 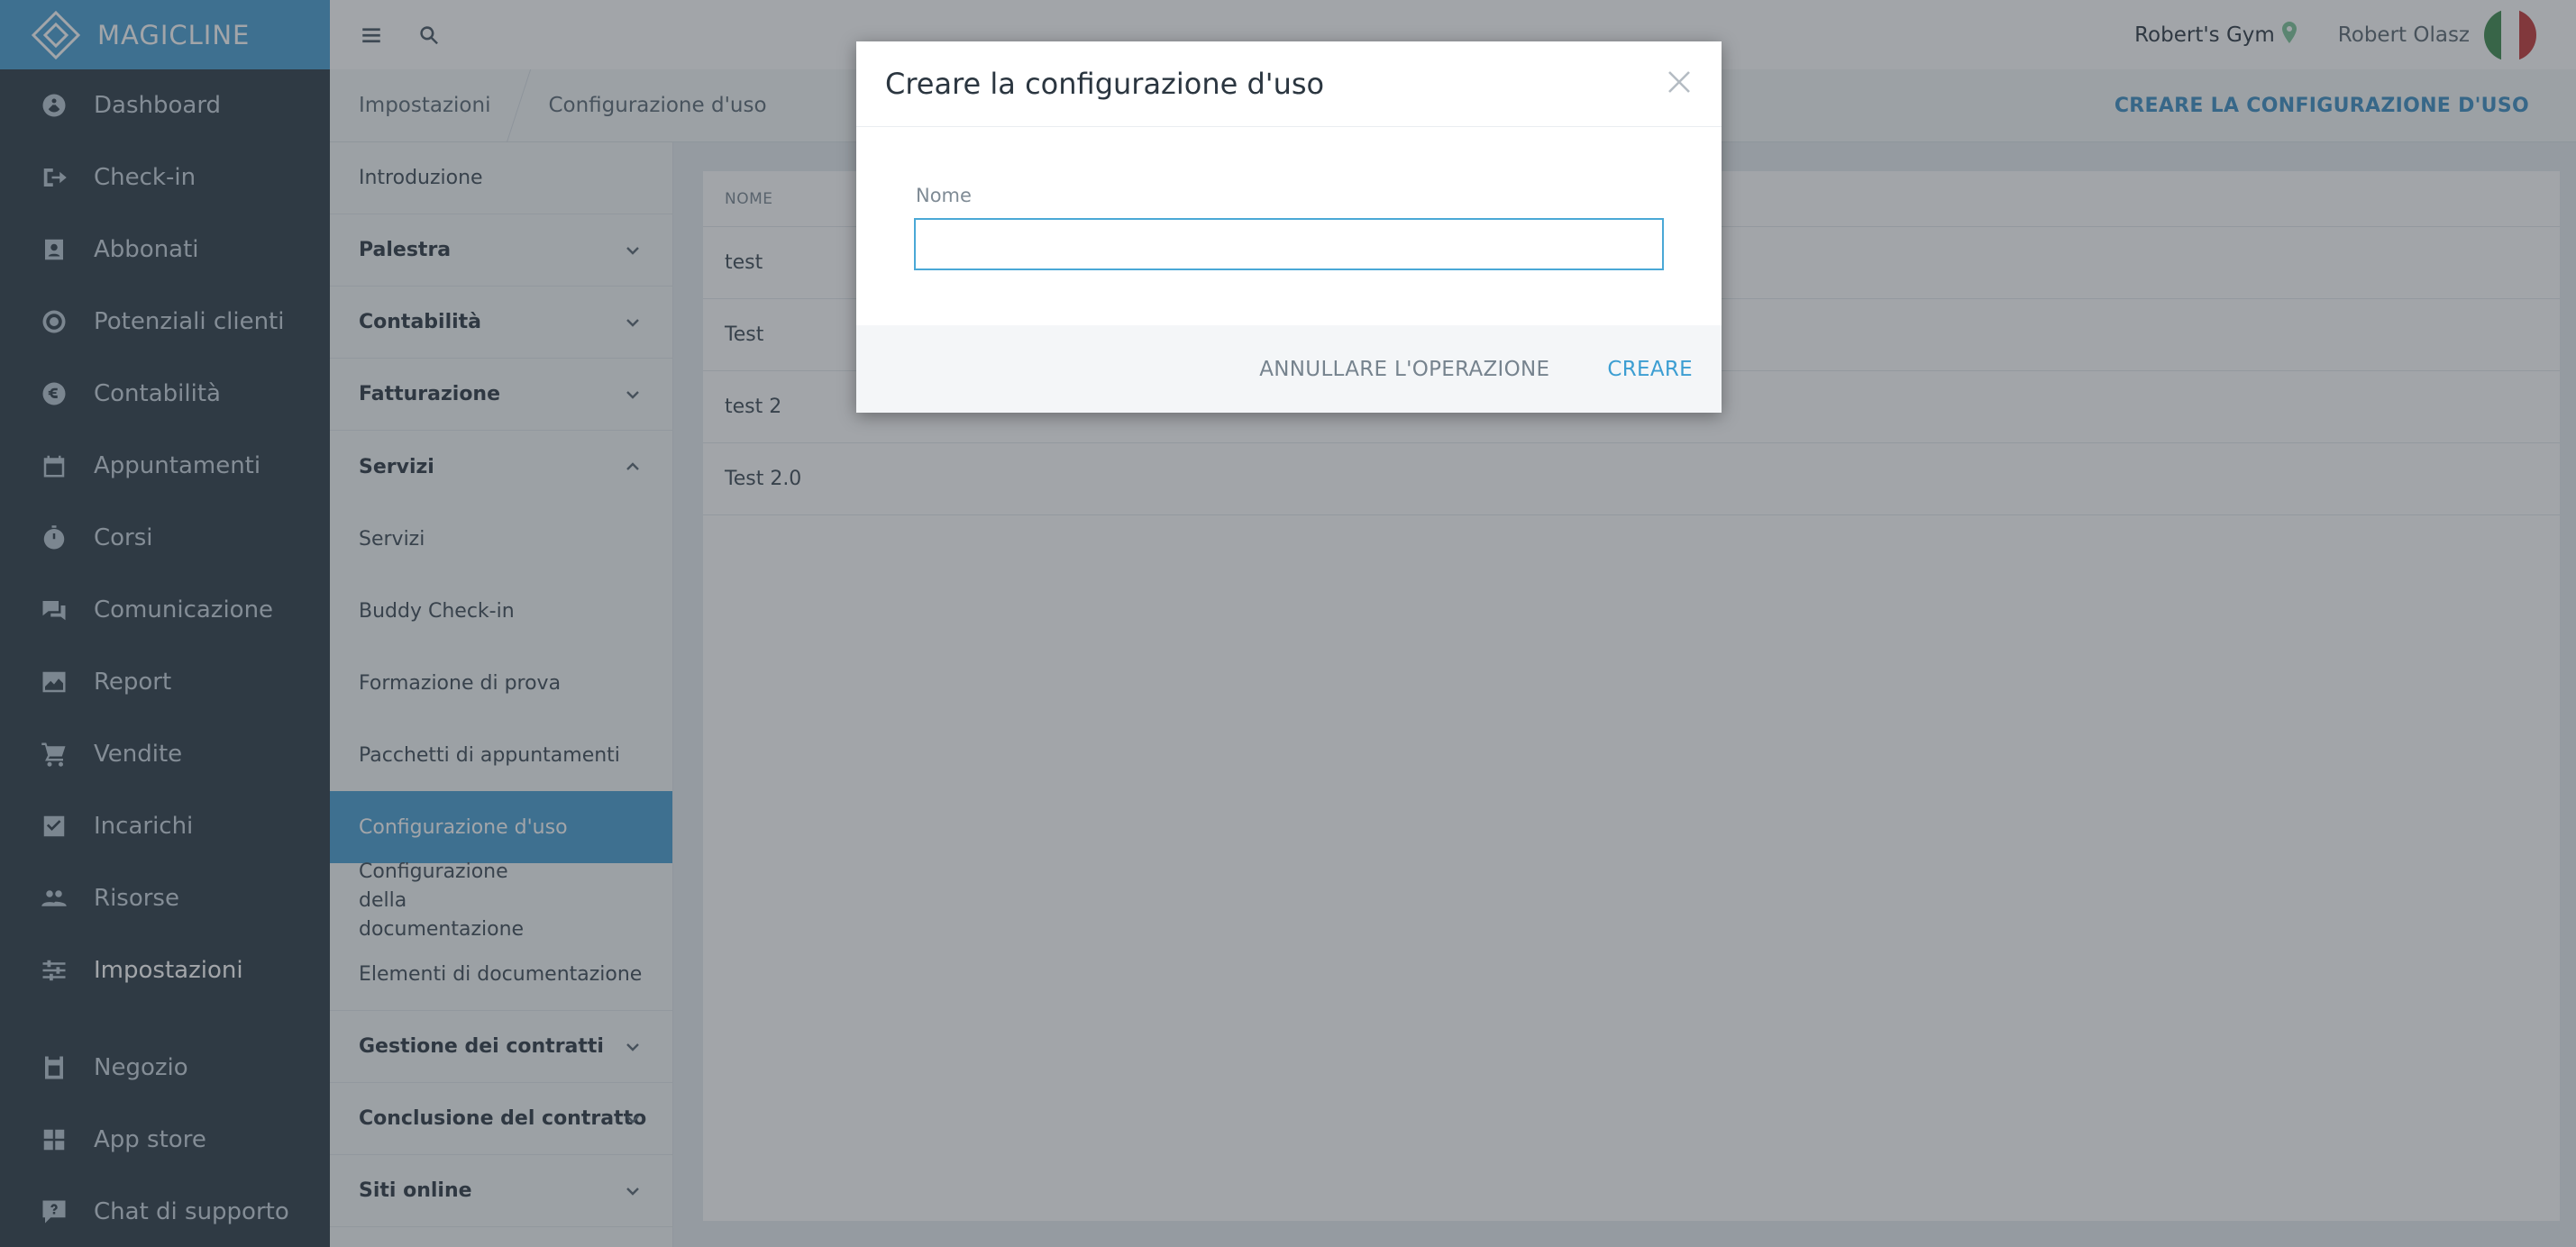 I want to click on dialog-header: Creare la configurazione d'uso, so click(x=1289, y=84).